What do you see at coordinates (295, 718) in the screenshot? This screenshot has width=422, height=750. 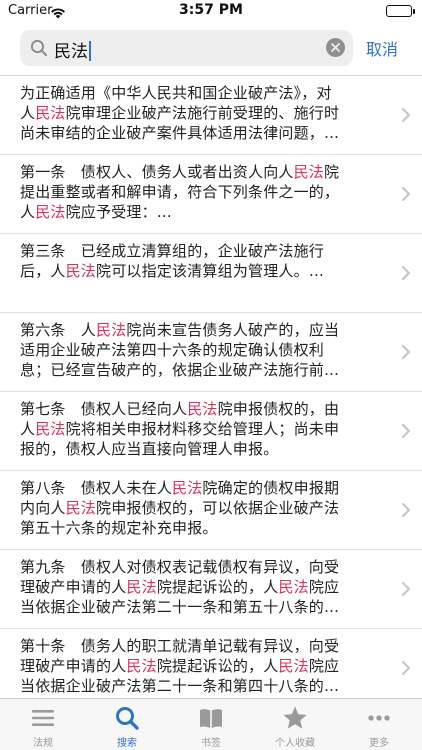 I see `star-icon` at bounding box center [295, 718].